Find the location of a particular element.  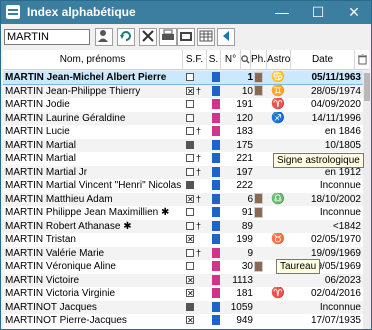

back-icon is located at coordinates (226, 37).